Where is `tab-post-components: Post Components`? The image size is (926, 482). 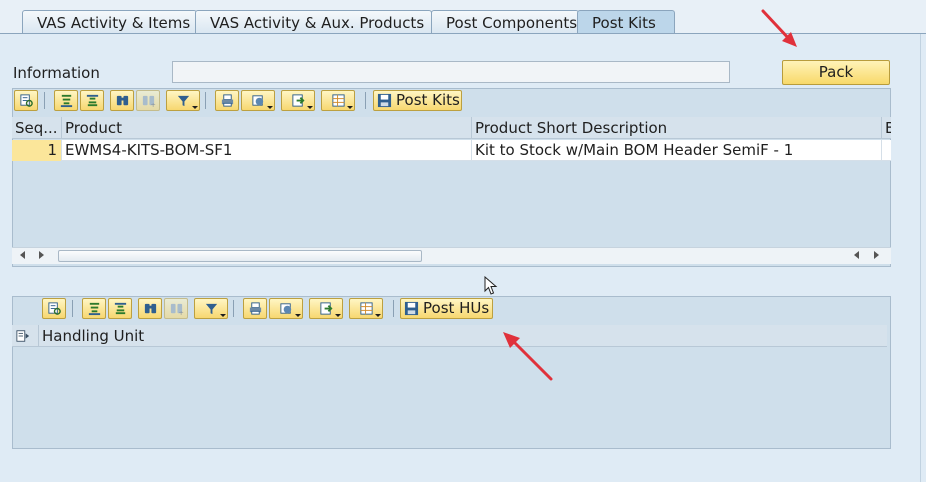 tab-post-components: Post Components is located at coordinates (505, 22).